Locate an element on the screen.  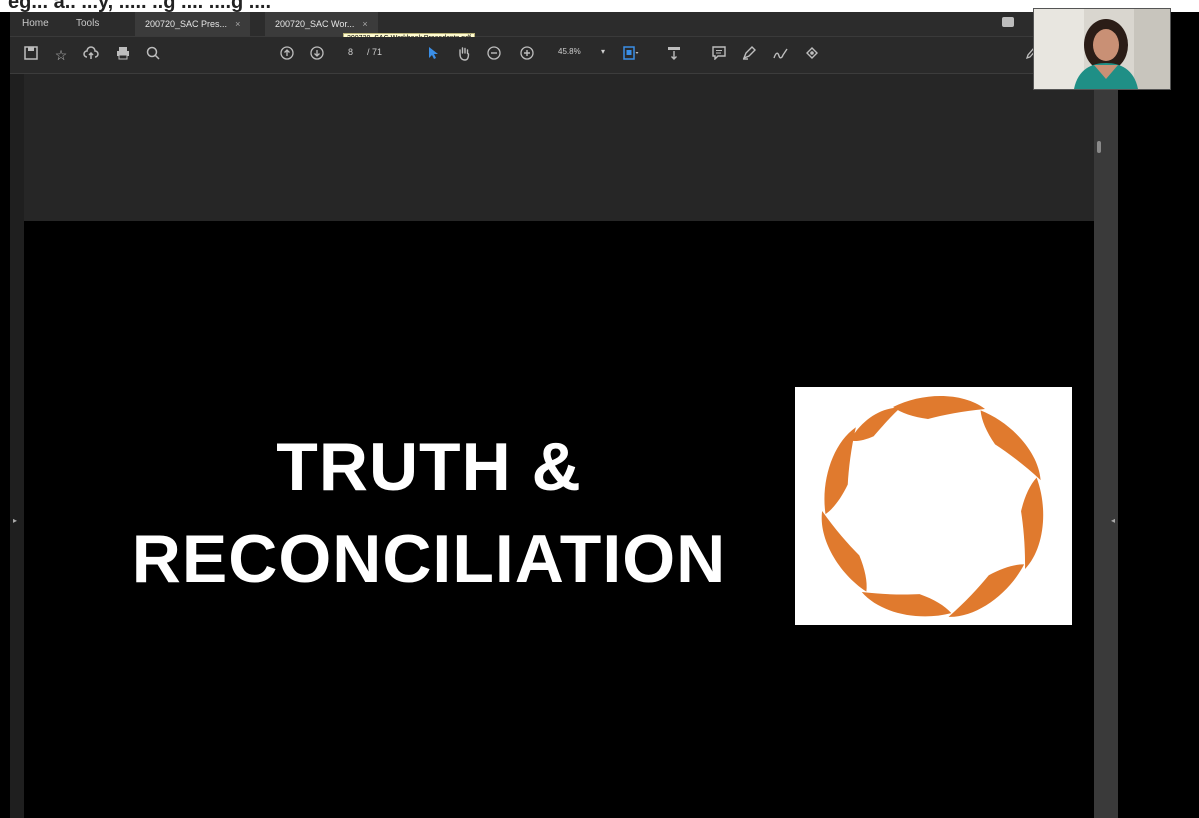
next-page-icon is located at coordinates (317, 55).